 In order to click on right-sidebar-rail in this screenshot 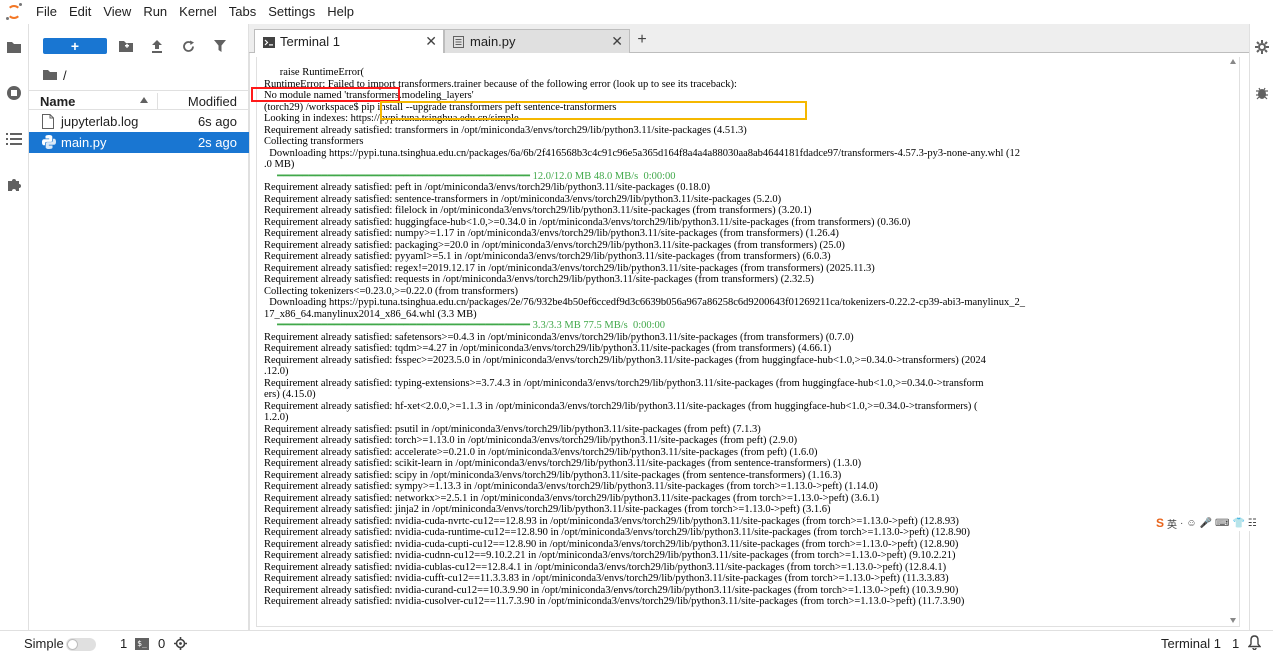, I will do `click(1261, 327)`.